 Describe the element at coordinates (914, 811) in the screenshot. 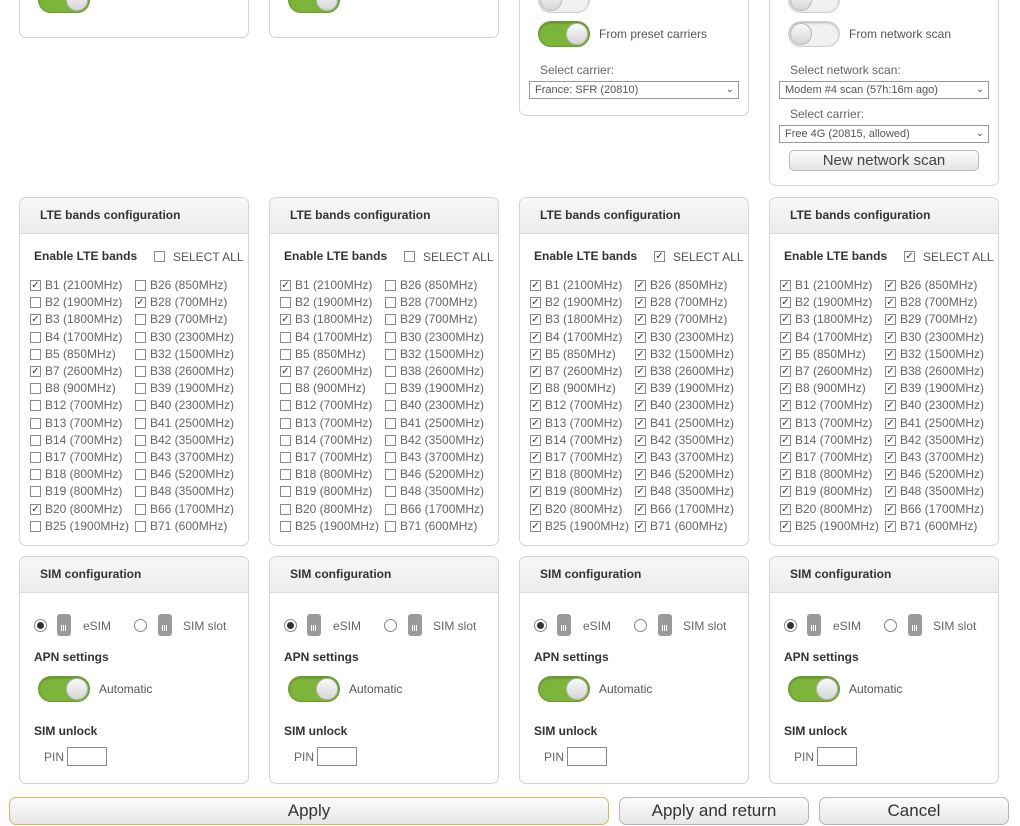

I see `cancel-button: Cancel` at that location.